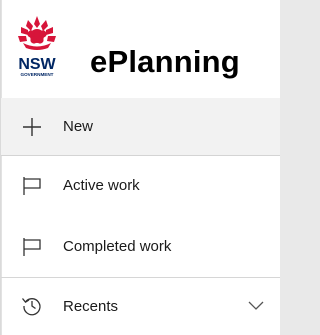 This screenshot has height=335, width=320. I want to click on nav-item-recents: Recents, so click(140, 306).